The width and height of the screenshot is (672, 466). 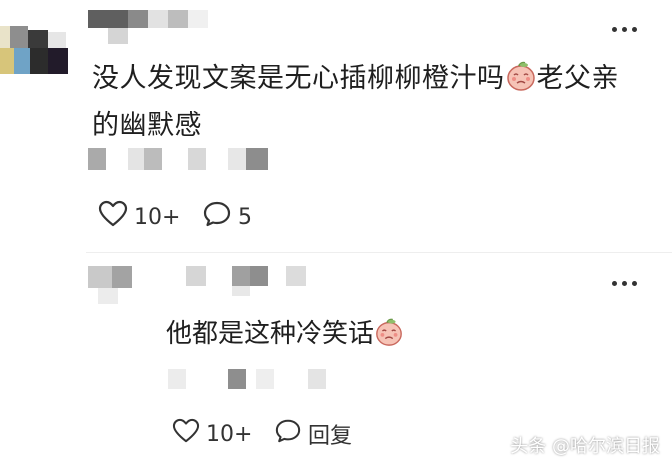 What do you see at coordinates (35, 50) in the screenshot?
I see `avatar` at bounding box center [35, 50].